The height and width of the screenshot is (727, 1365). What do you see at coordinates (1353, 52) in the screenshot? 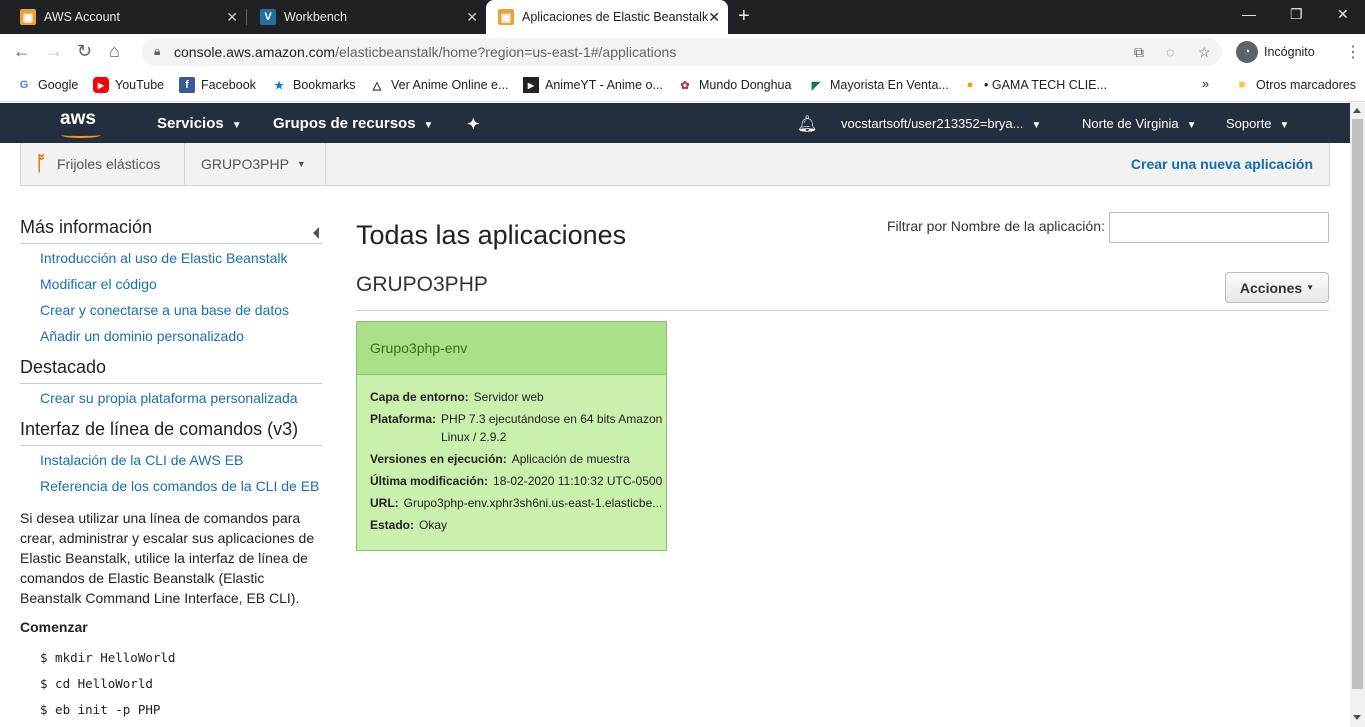
I see `menu-icon: ⋮` at bounding box center [1353, 52].